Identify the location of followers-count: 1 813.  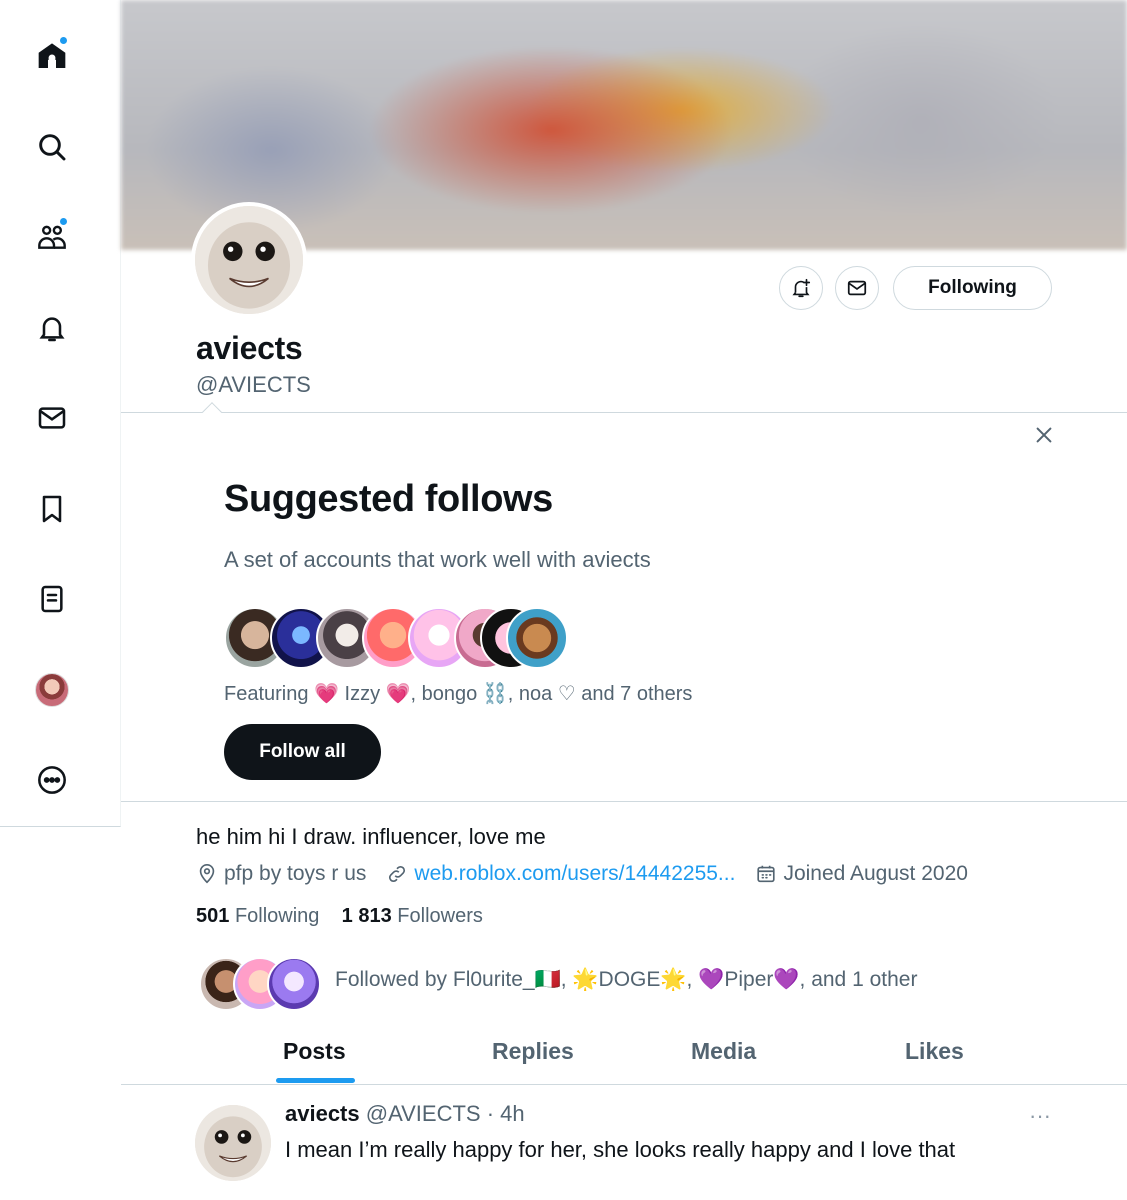
(366, 916).